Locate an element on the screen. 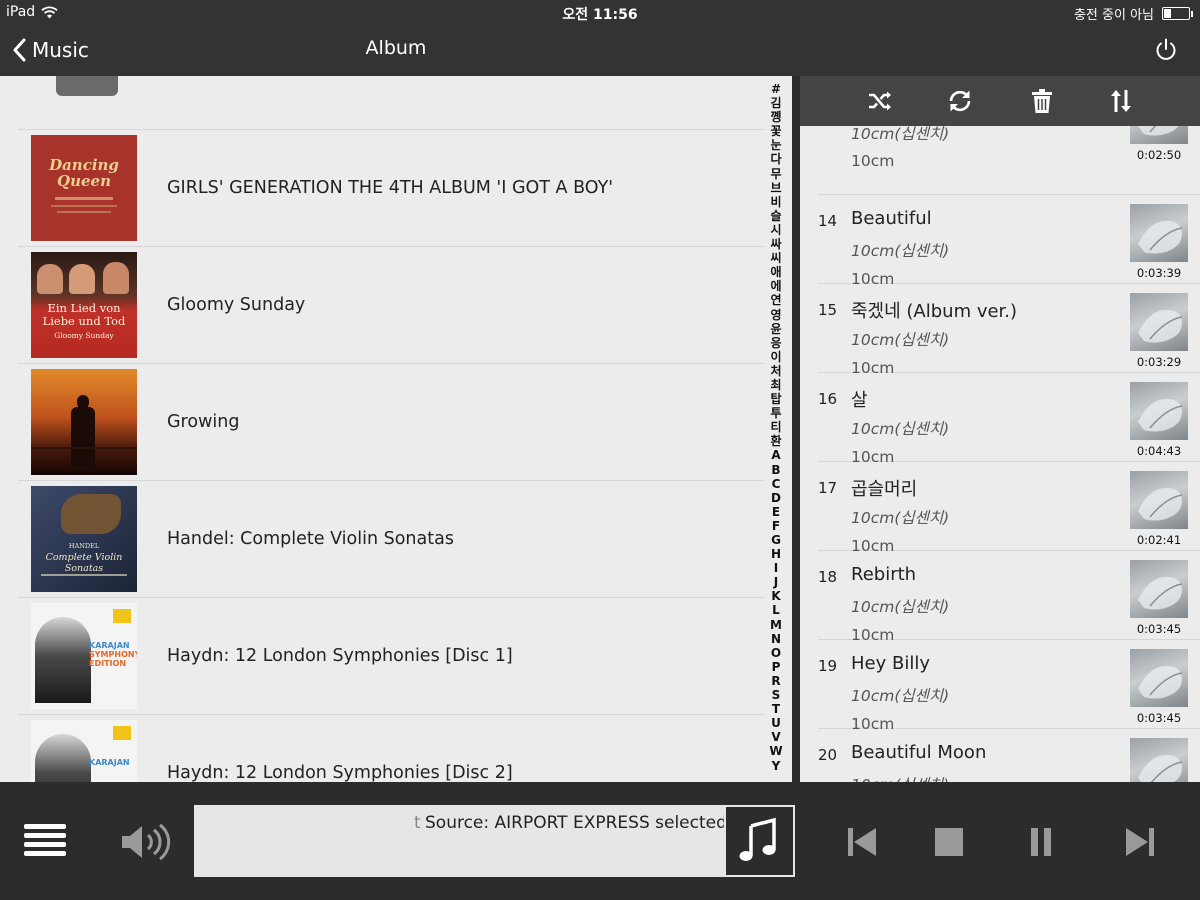 This screenshot has width=1200, height=900. index-letter: # is located at coordinates (776, 89).